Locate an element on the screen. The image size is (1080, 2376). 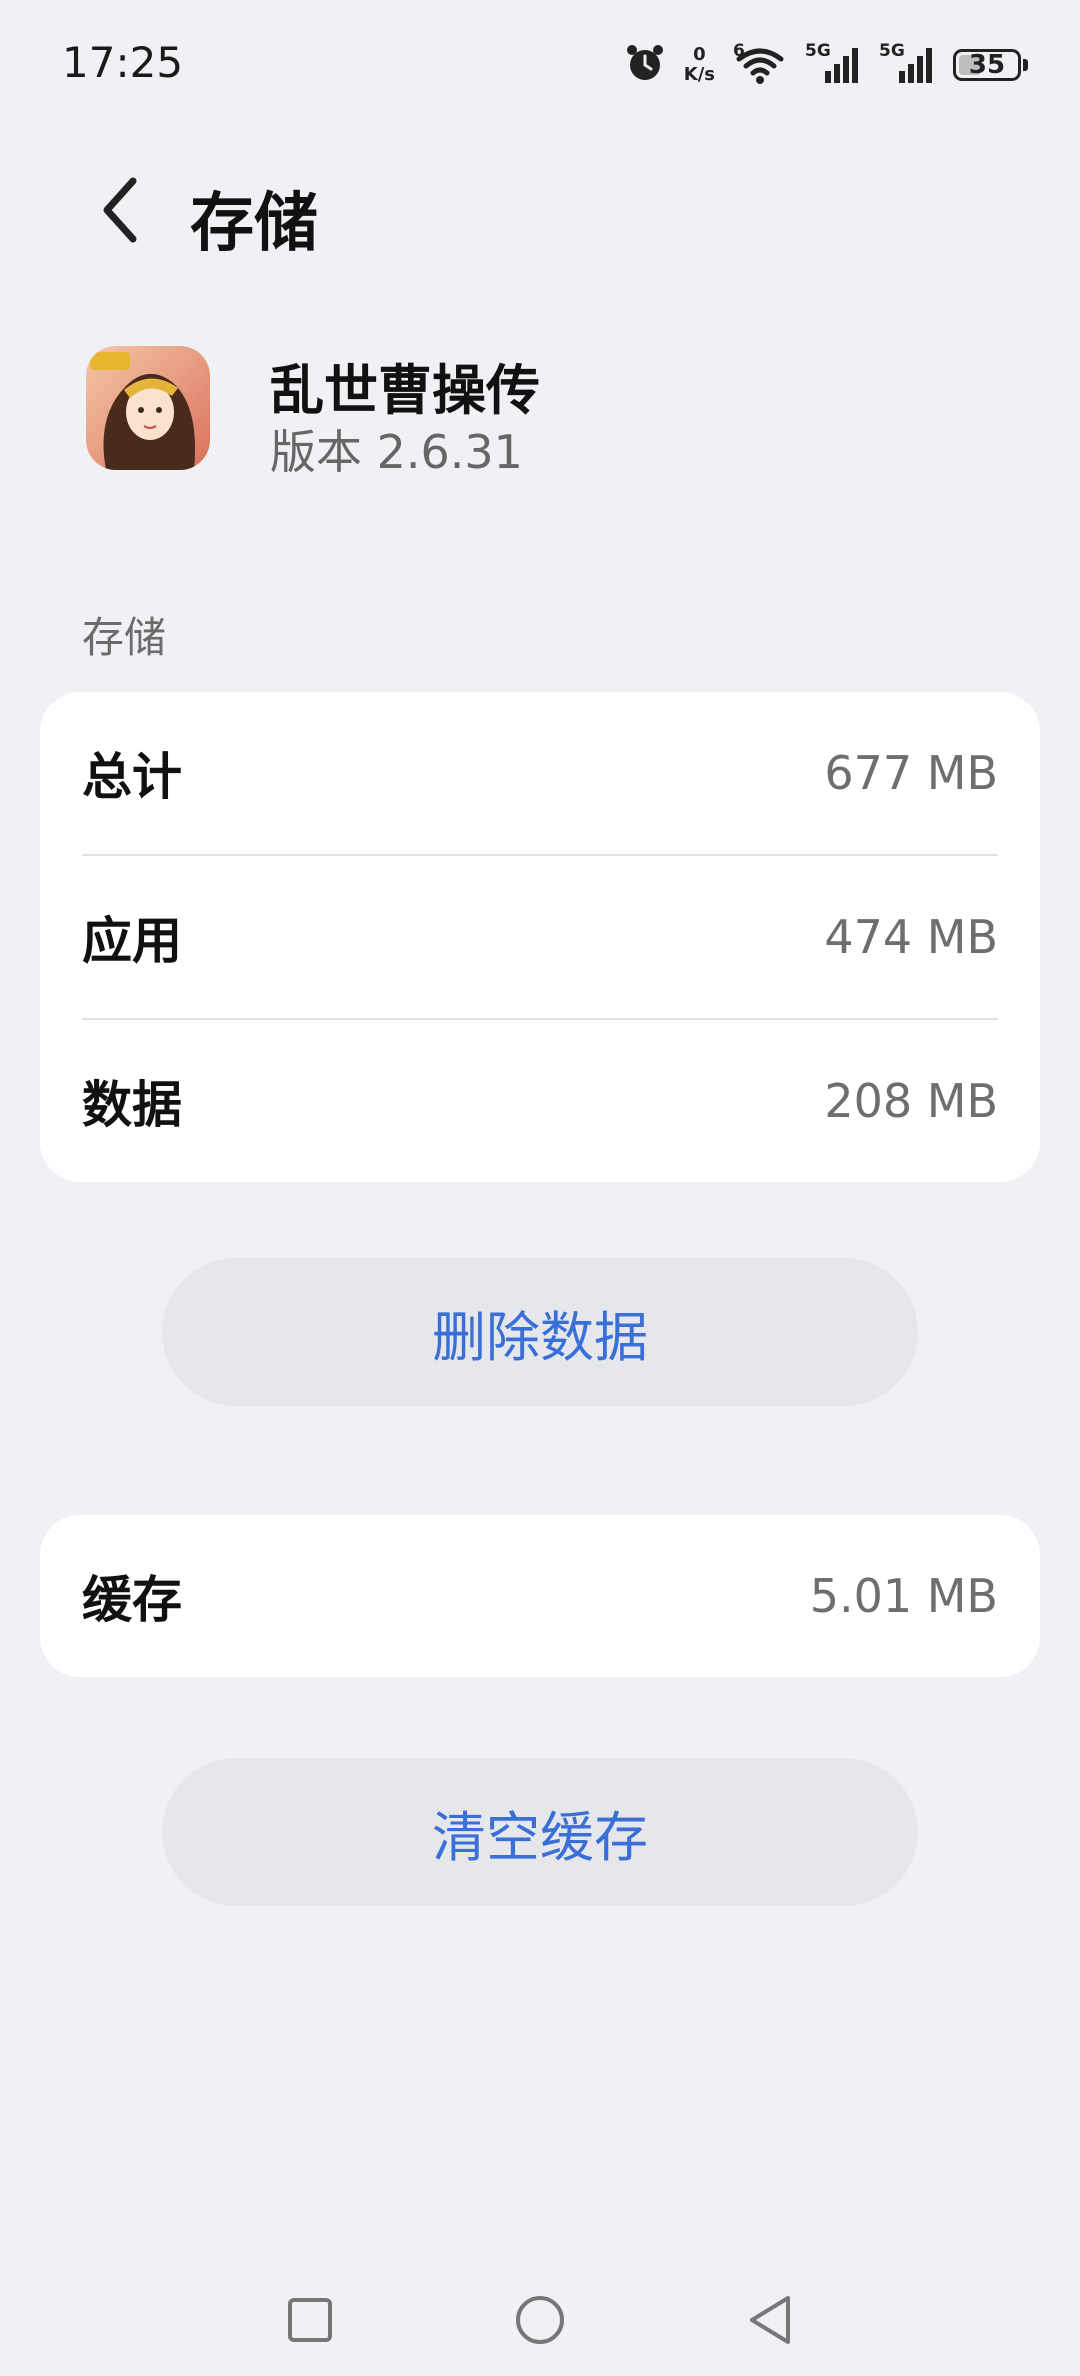
net-speed-indicator: 0 K/s is located at coordinates (699, 65).